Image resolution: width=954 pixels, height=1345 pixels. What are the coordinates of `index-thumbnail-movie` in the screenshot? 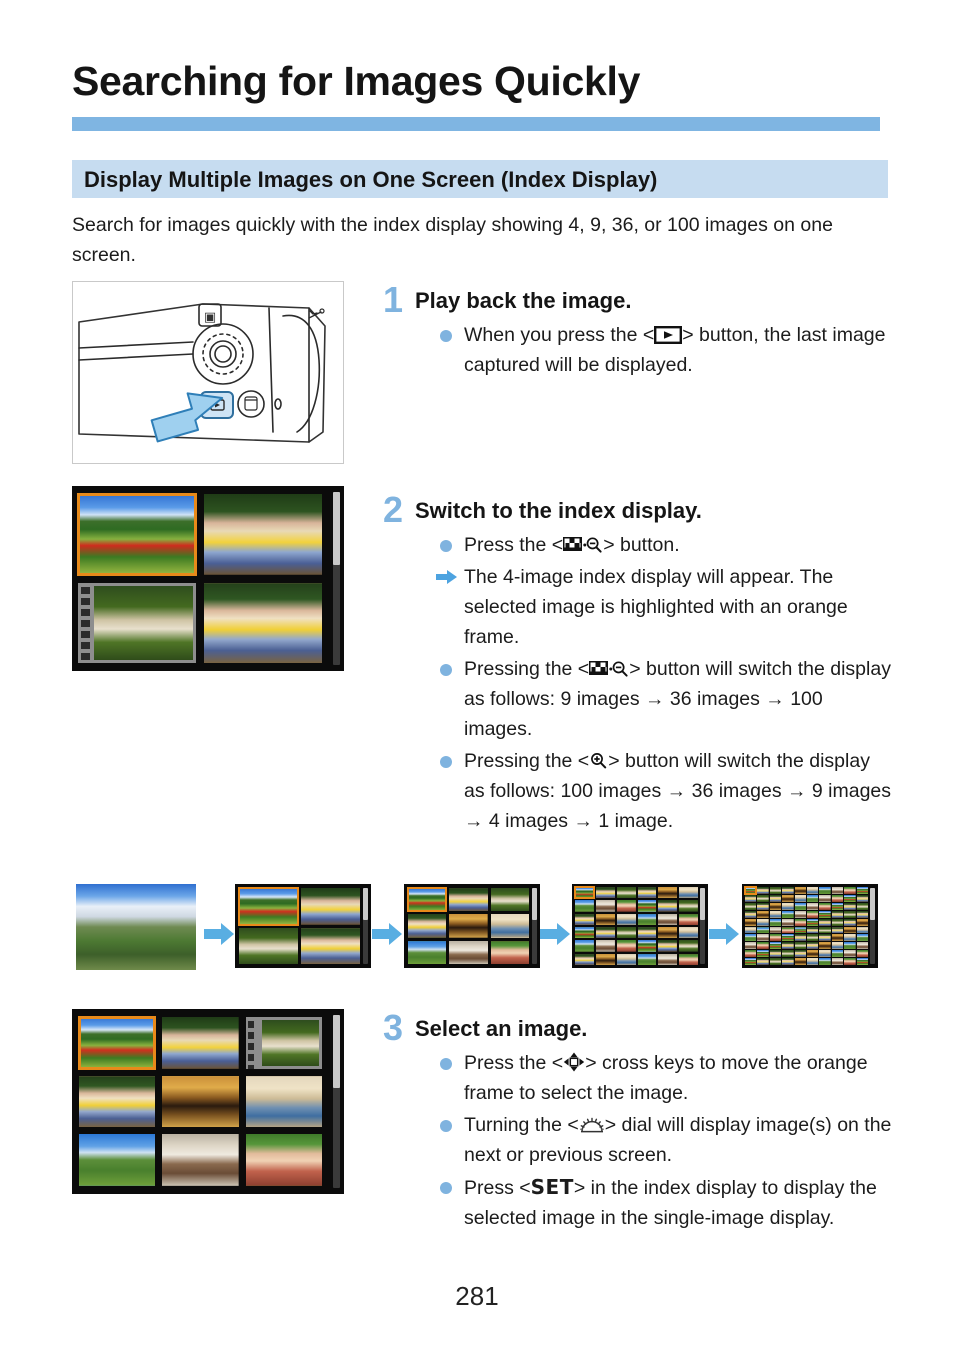 It's located at (137, 622).